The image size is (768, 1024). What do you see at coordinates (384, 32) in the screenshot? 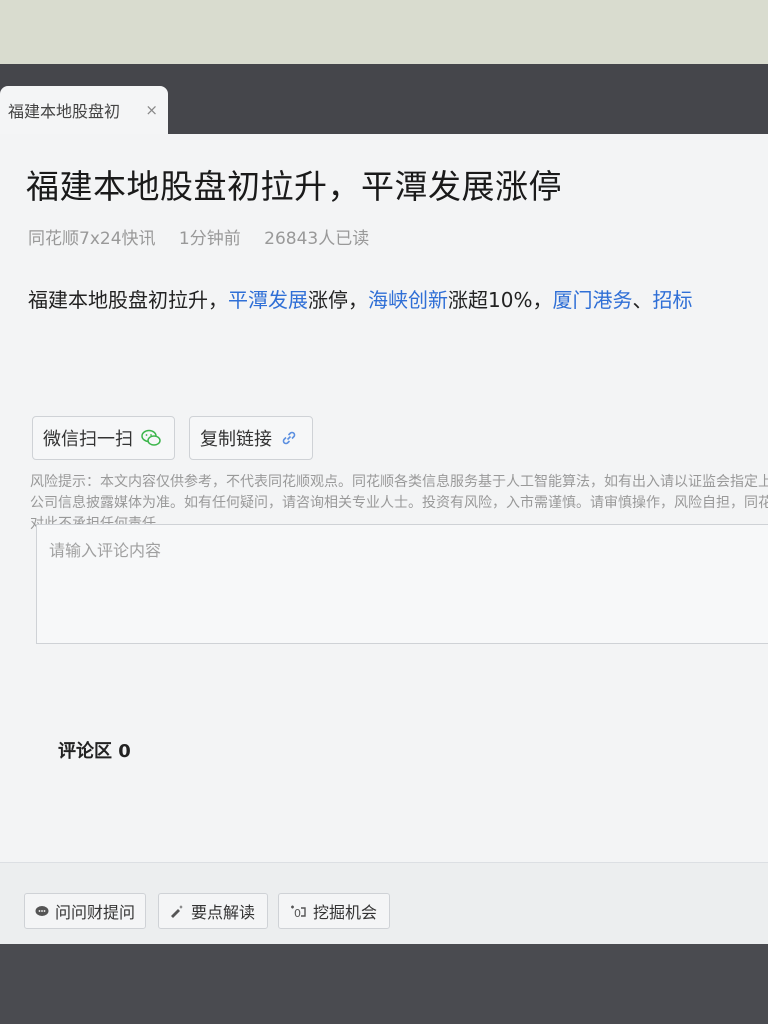
I see `monitor-bezel-top` at bounding box center [384, 32].